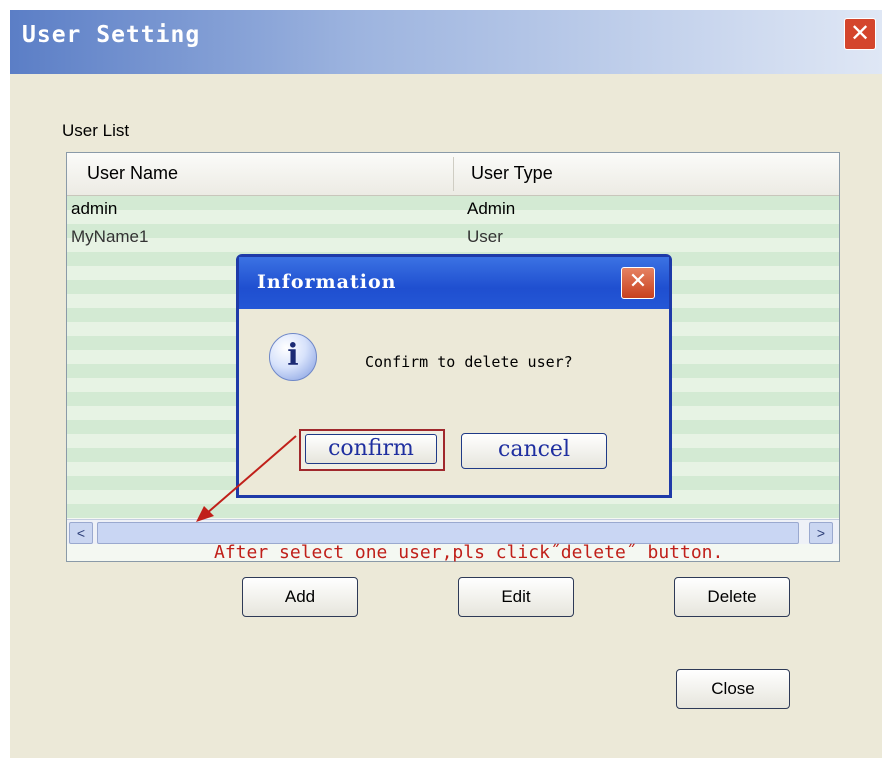  I want to click on annotation-arrow, so click(246, 478).